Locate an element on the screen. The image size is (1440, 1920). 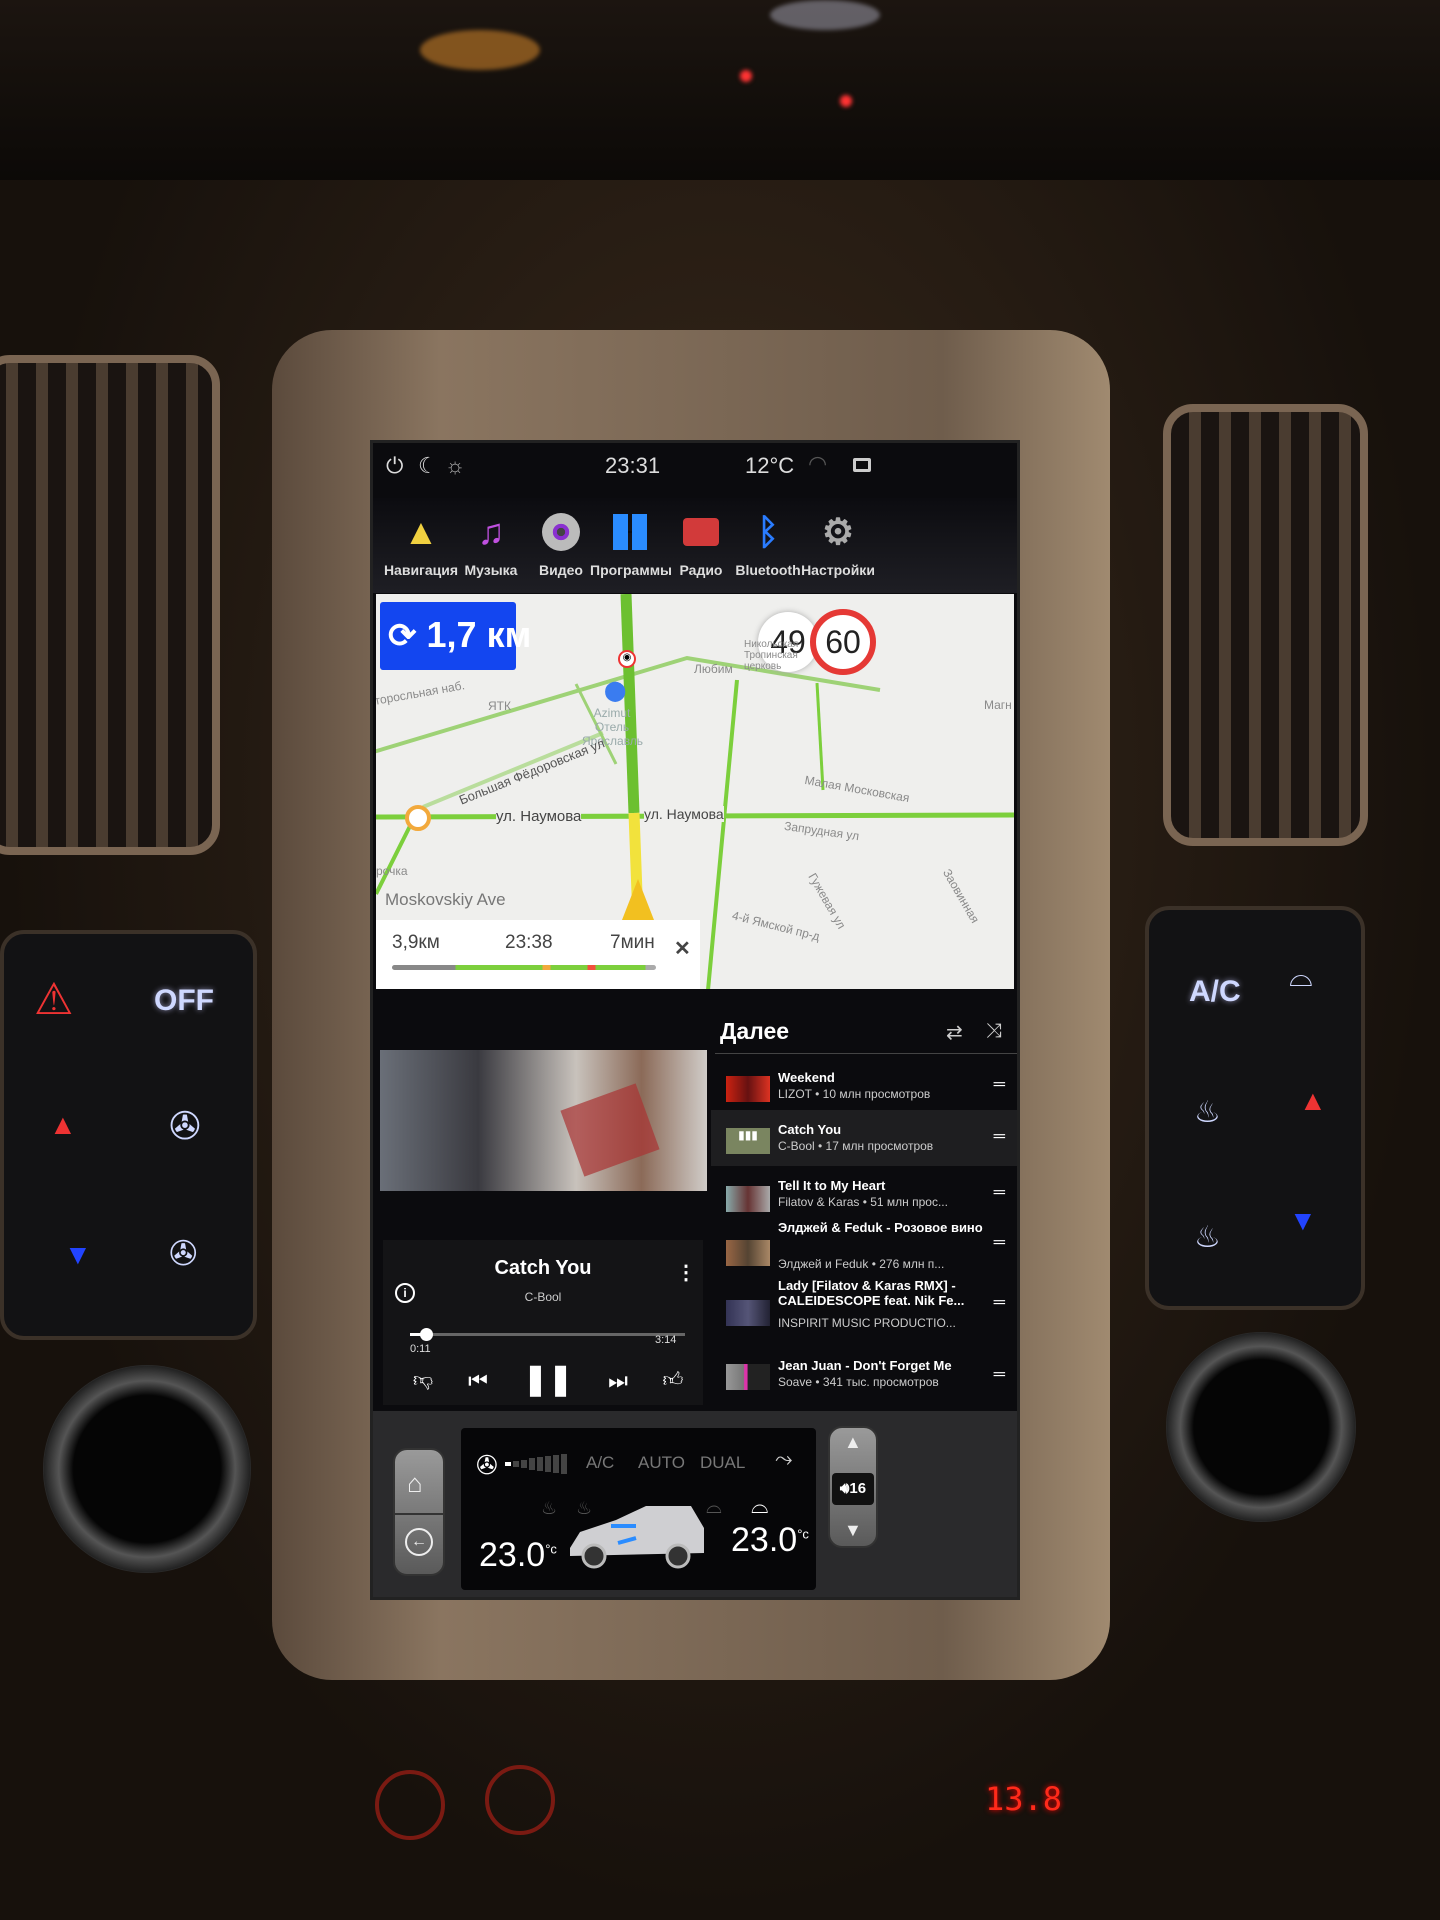
ac-toggle: A/C is located at coordinates (600, 1463).